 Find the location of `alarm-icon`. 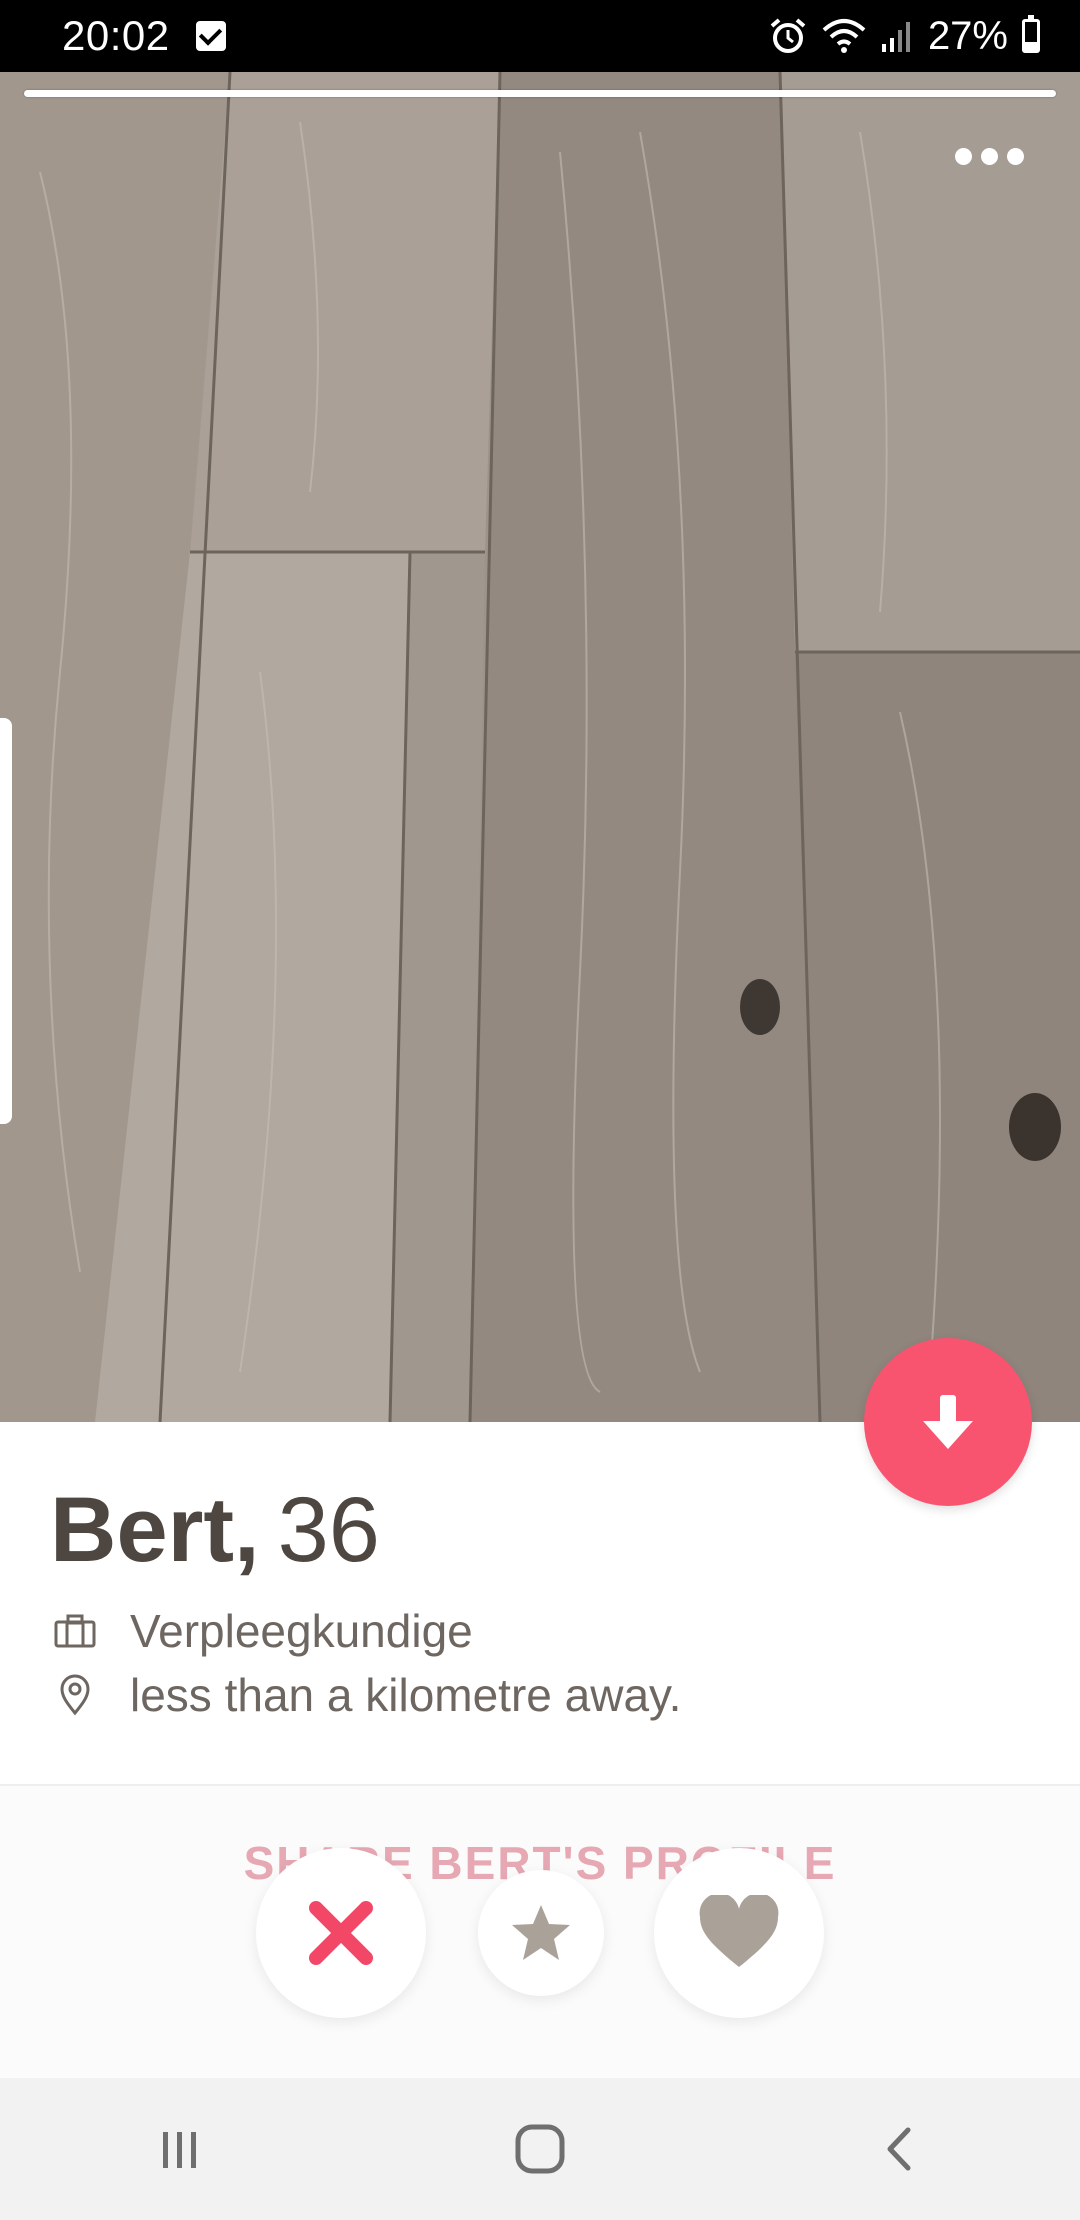

alarm-icon is located at coordinates (788, 35).